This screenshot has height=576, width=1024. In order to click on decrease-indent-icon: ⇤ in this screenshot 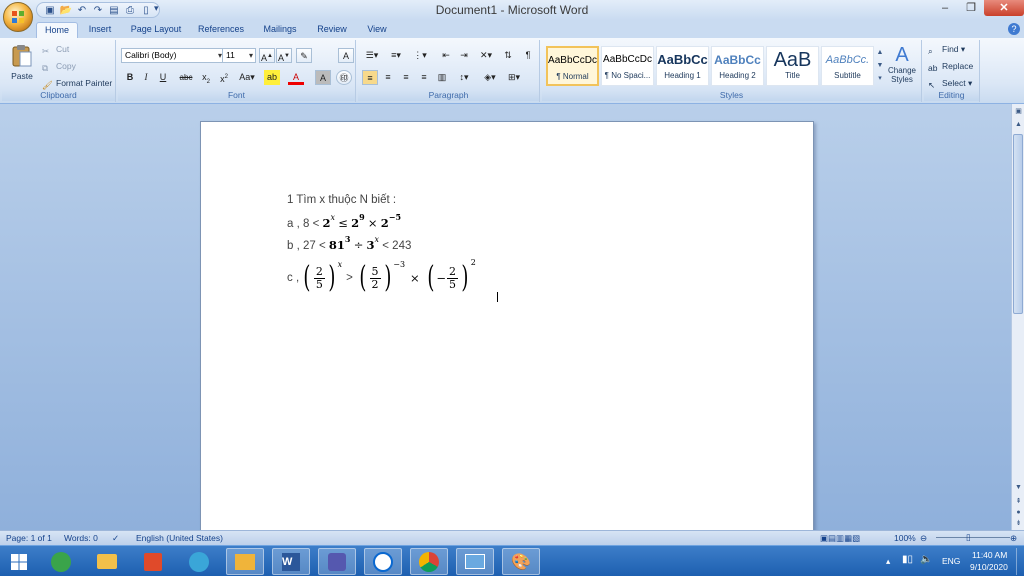, I will do `click(446, 55)`.